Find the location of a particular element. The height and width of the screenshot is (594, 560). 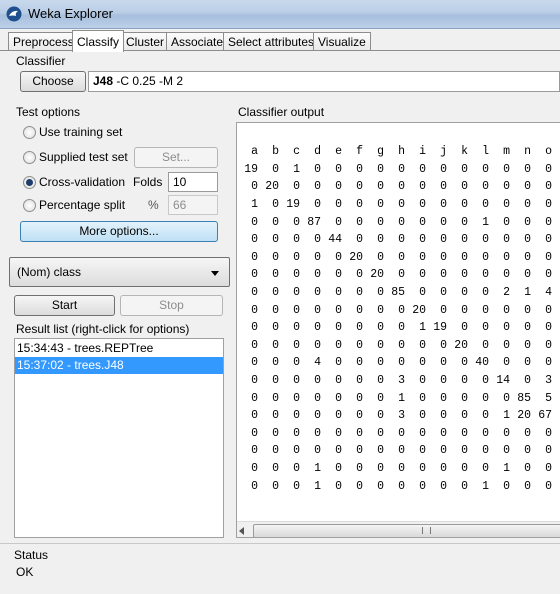

matrix-column-header: h is located at coordinates (401, 152).